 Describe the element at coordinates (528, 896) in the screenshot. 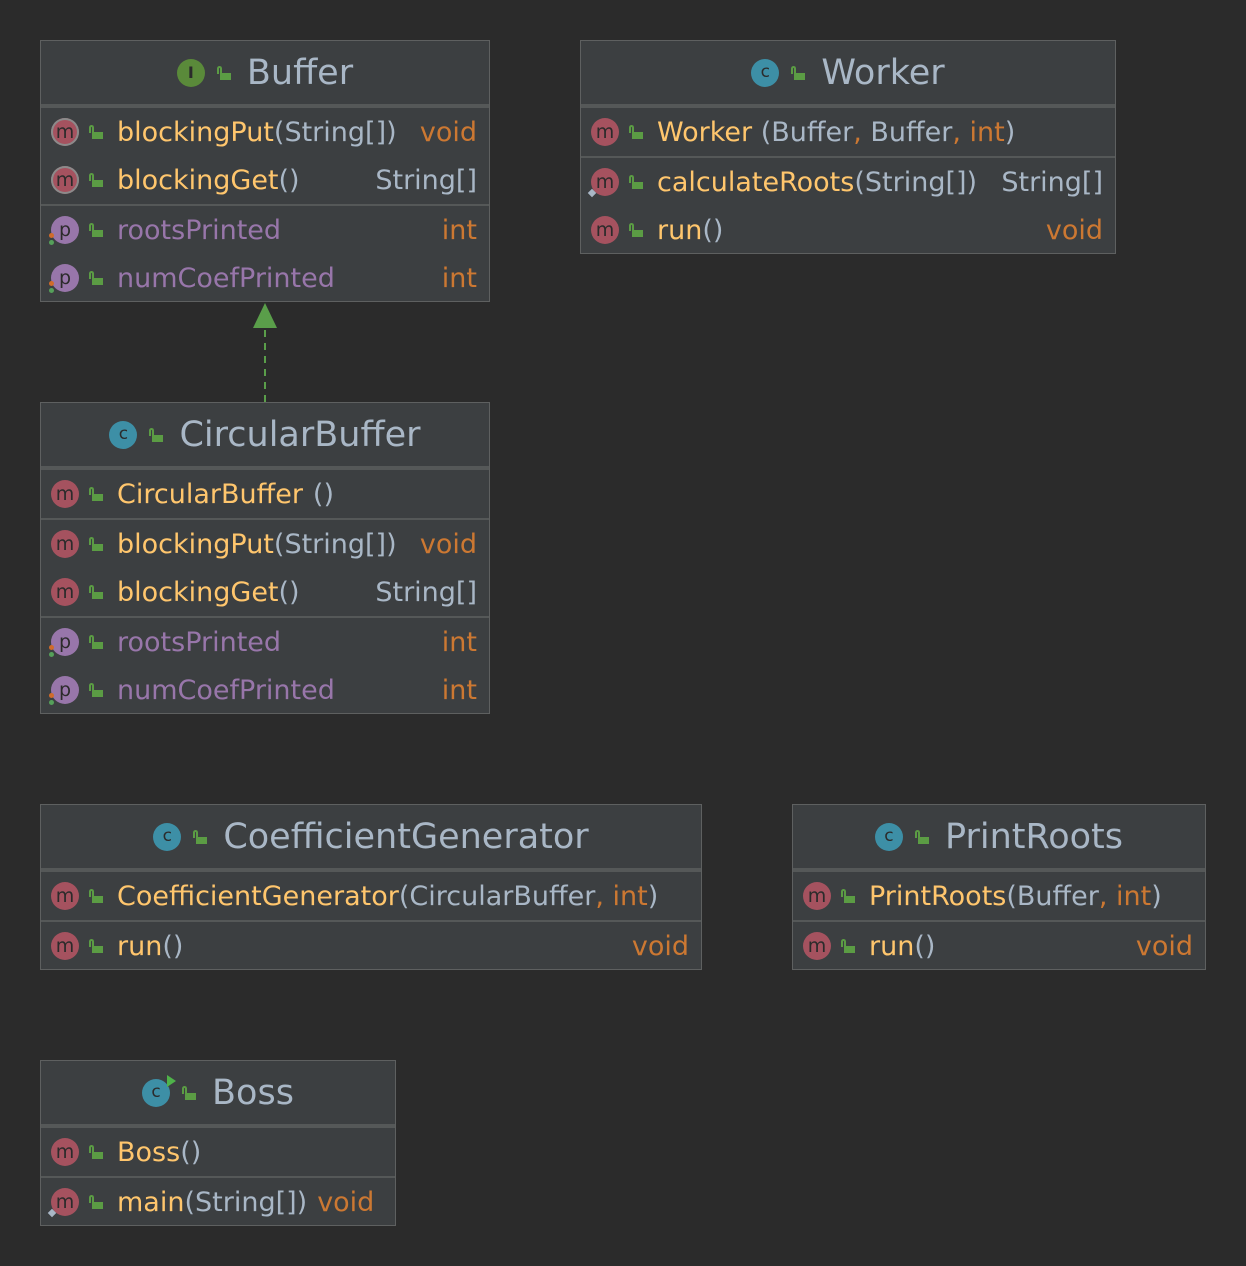

I see `constructor-params: (CircularBuffer, int)` at that location.